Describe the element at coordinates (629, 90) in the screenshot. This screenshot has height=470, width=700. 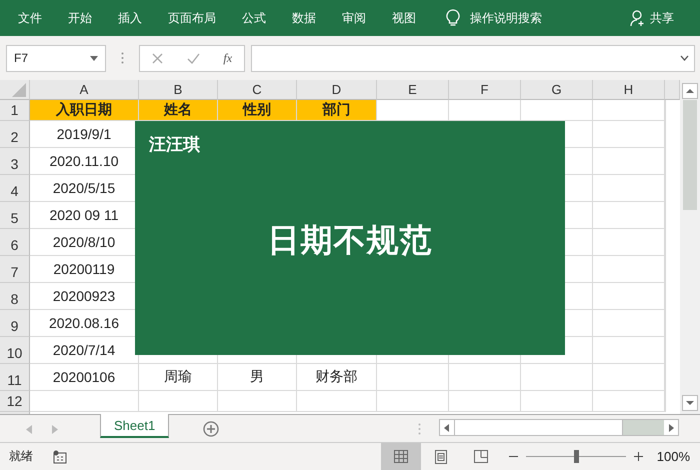
I see `column-header: H` at that location.